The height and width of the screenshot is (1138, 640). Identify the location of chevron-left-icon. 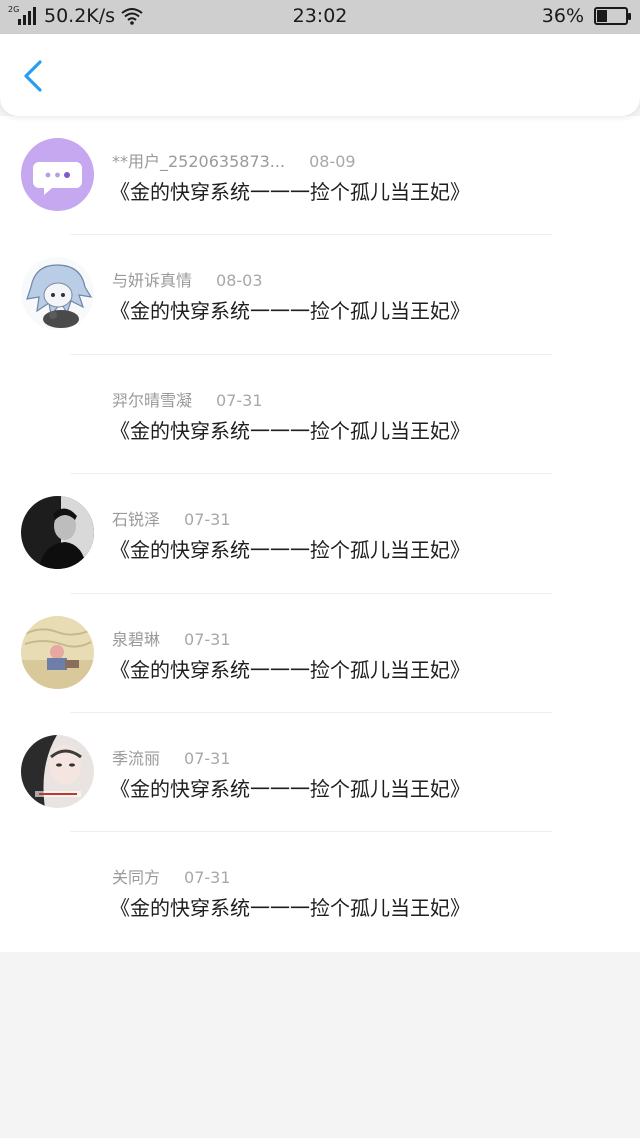
(33, 76).